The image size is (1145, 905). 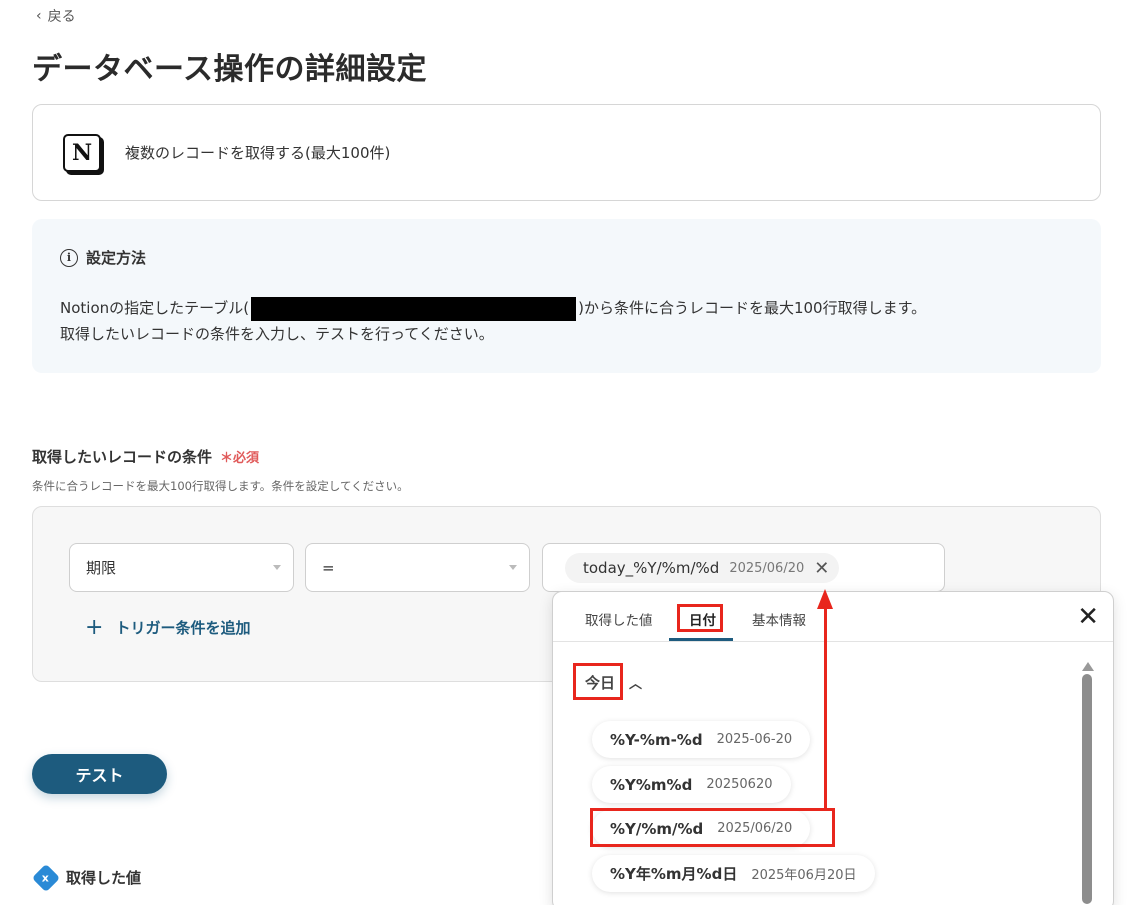 What do you see at coordinates (167, 627) in the screenshot?
I see `add-trigger-condition-button: + トリガー条件を追加` at bounding box center [167, 627].